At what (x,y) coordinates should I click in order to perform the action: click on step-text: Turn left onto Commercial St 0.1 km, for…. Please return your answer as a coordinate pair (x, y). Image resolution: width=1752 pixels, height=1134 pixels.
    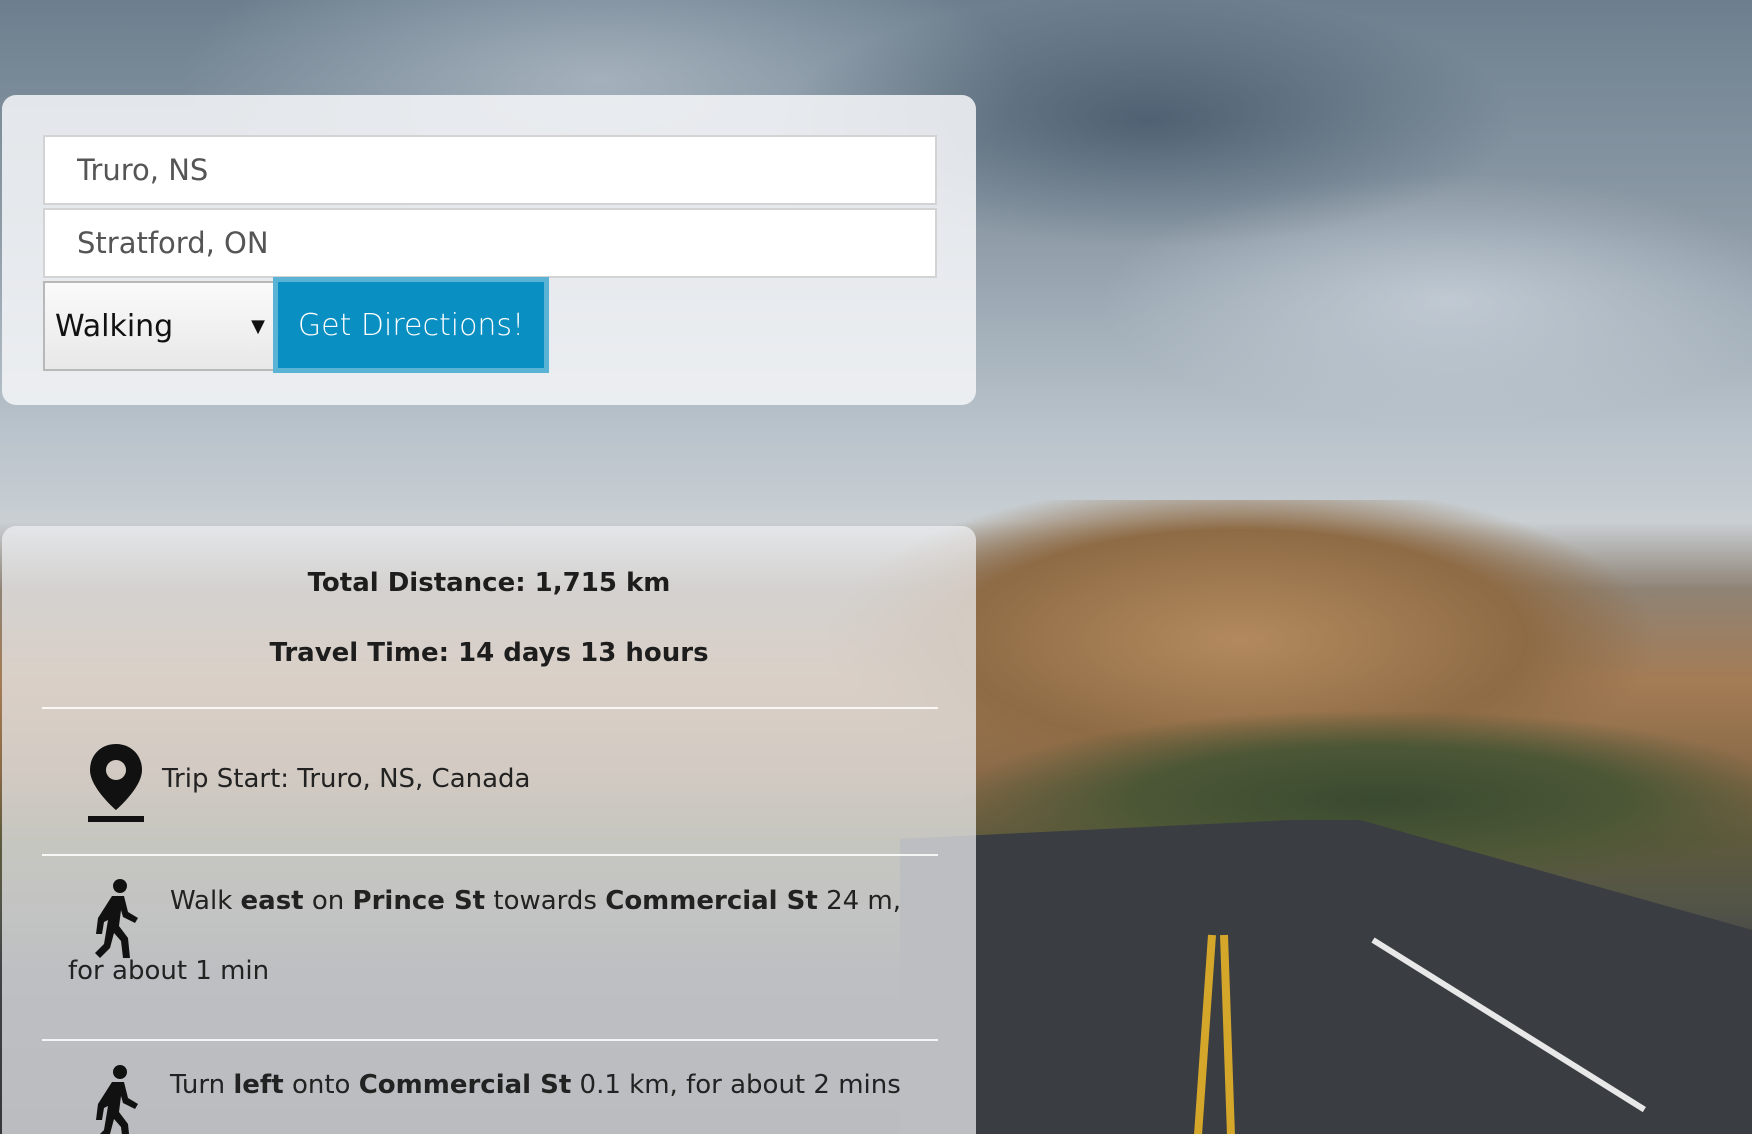
    Looking at the image, I should click on (535, 1085).